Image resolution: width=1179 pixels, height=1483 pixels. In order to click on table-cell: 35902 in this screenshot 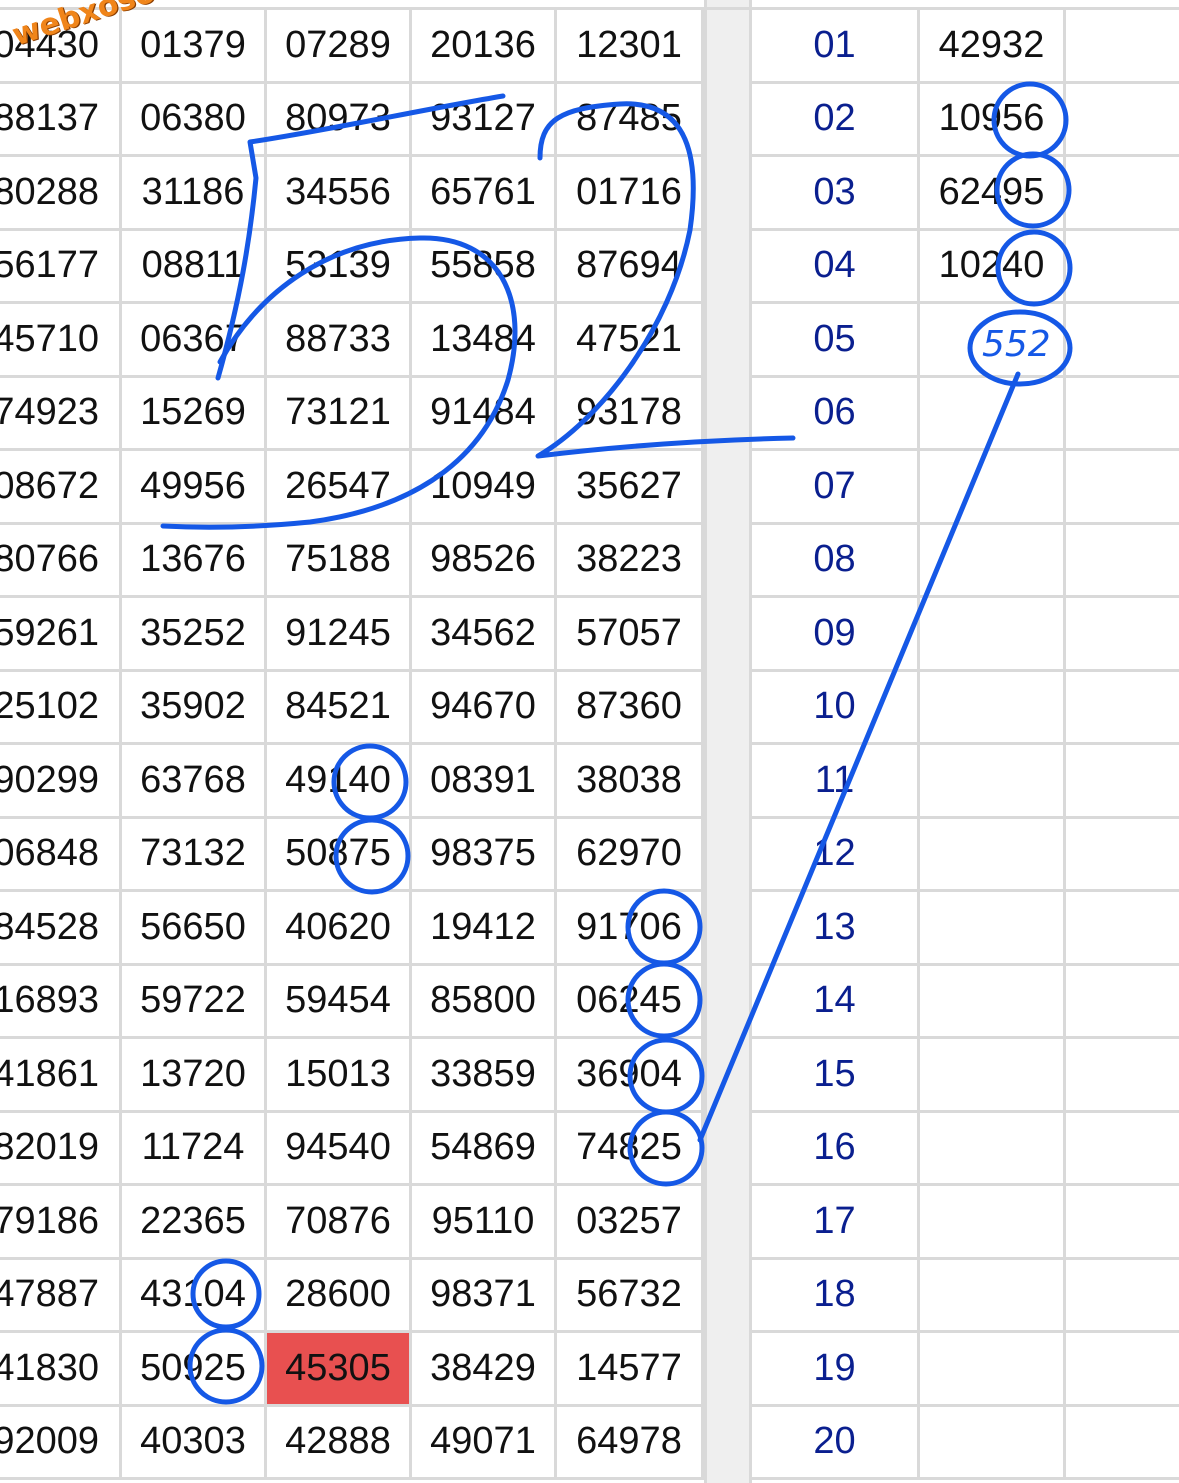, I will do `click(194, 708)`.